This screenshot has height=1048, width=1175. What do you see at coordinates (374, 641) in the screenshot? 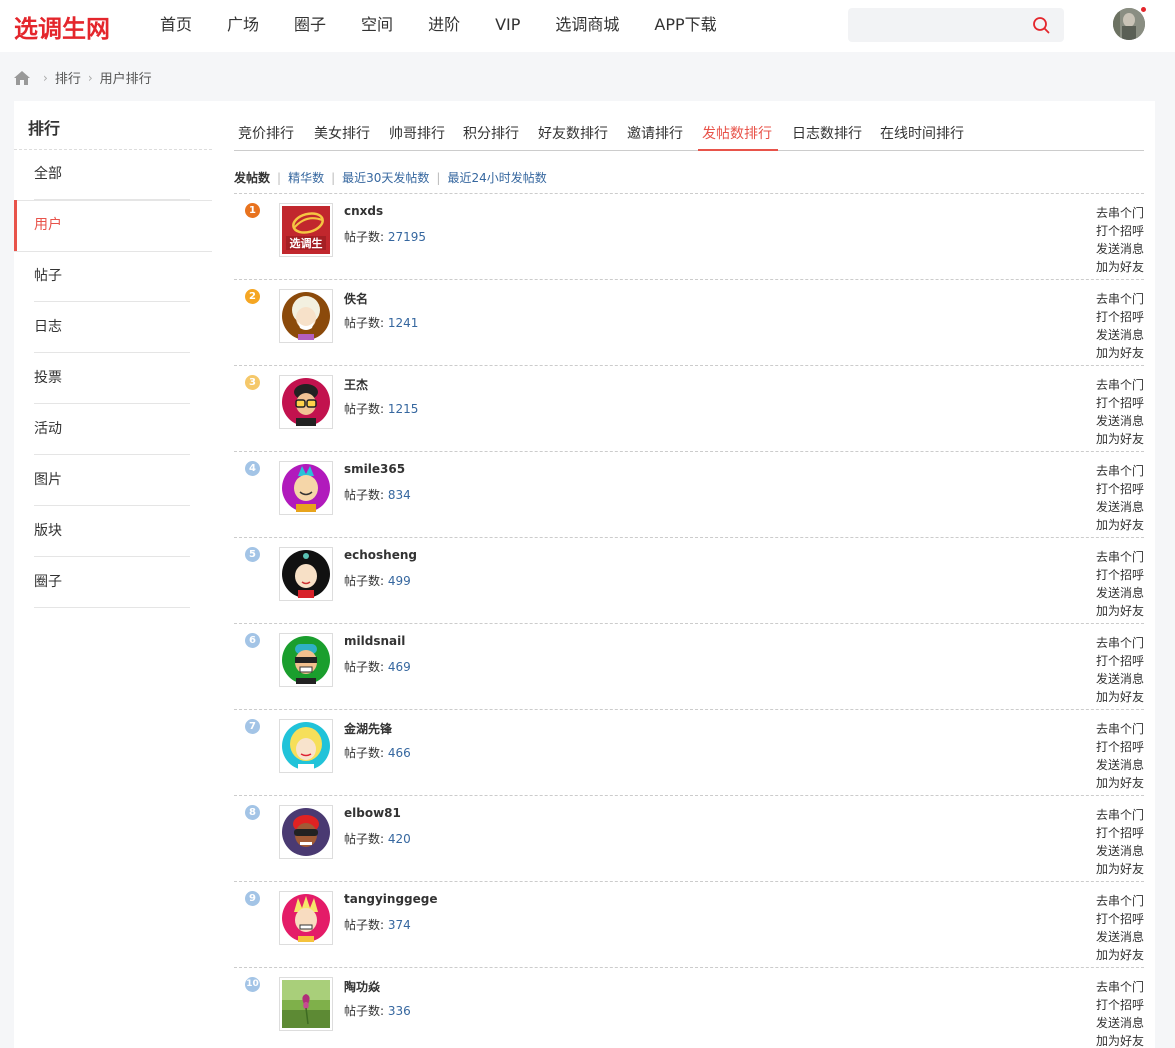
I see `user-name: mildsnail` at bounding box center [374, 641].